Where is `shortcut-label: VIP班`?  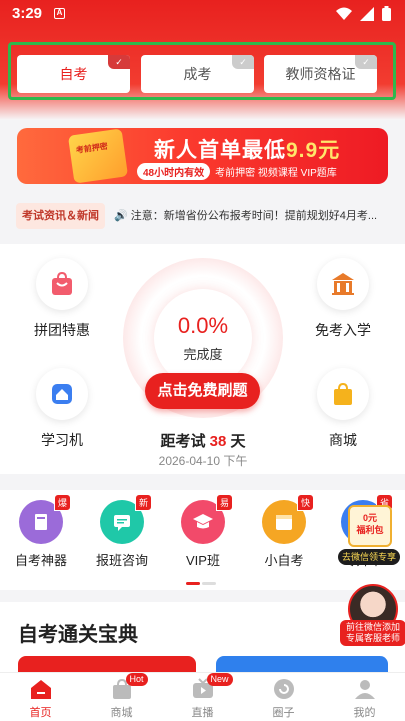
shortcut-label: VIP班 is located at coordinates (203, 560).